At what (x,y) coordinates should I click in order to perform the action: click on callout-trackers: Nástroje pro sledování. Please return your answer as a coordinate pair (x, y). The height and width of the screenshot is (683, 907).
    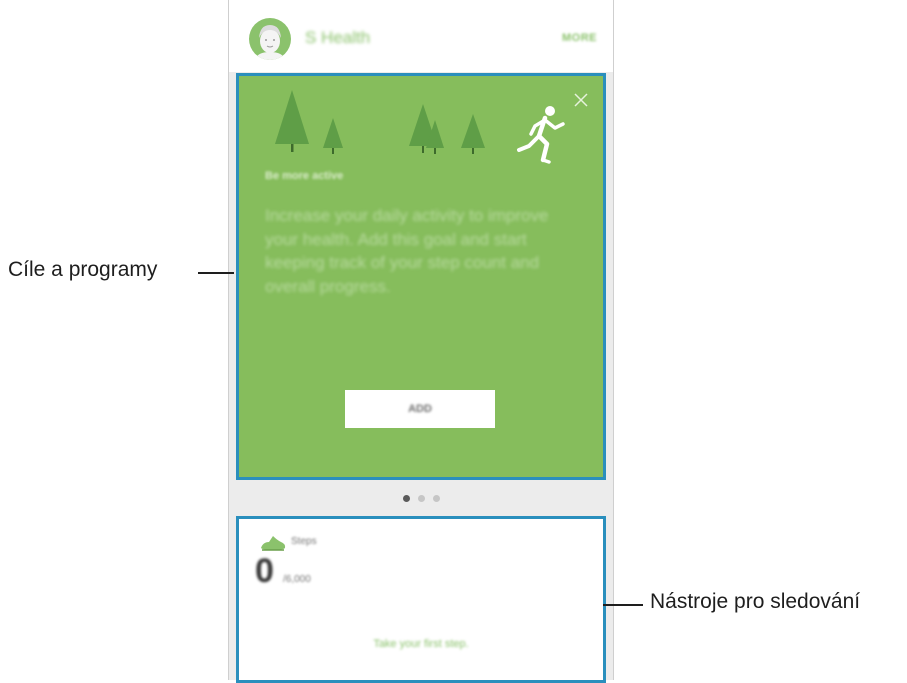
    Looking at the image, I should click on (755, 601).